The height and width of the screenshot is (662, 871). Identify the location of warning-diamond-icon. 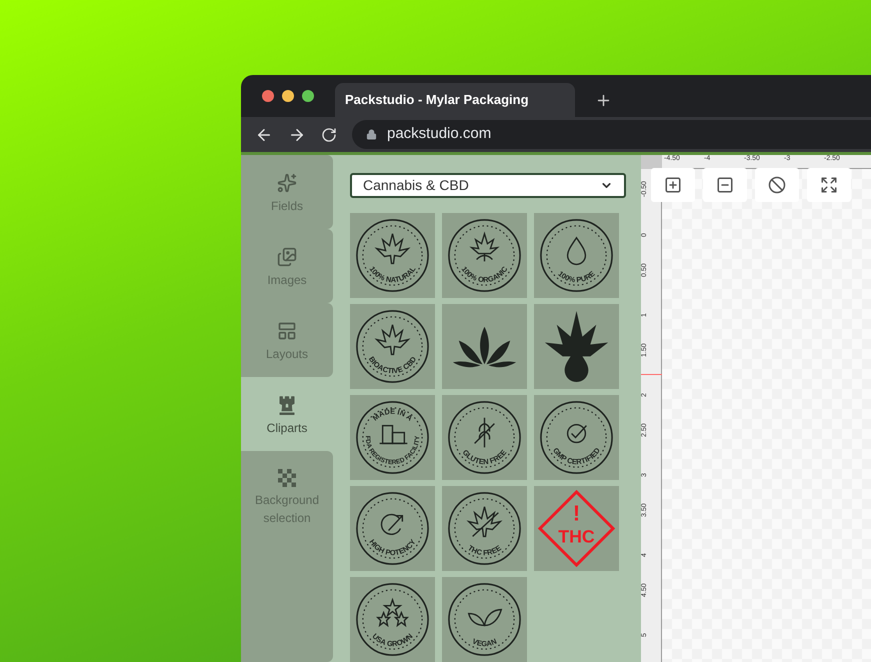
(577, 529).